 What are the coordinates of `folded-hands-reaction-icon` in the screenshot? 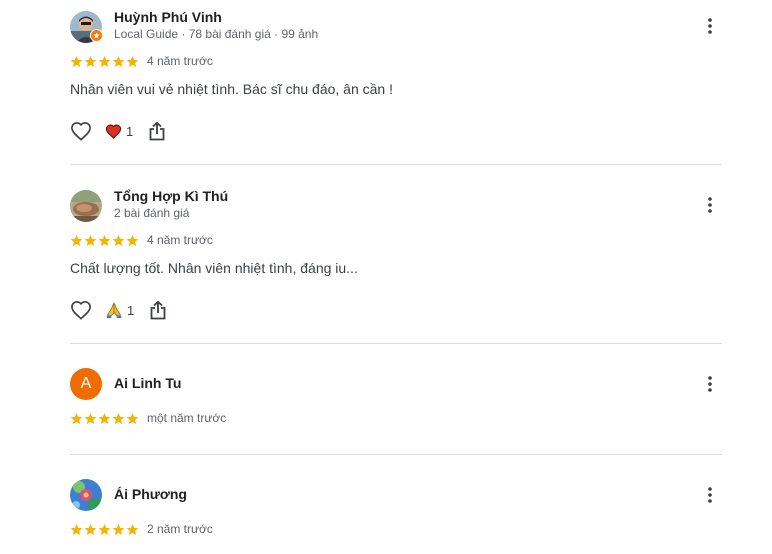 It's located at (114, 310).